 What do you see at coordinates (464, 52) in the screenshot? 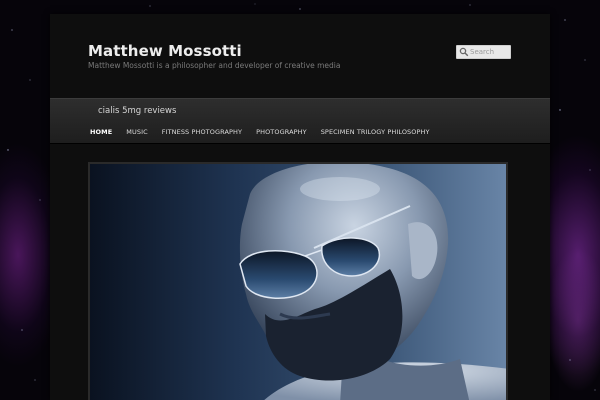
I see `search-icon` at bounding box center [464, 52].